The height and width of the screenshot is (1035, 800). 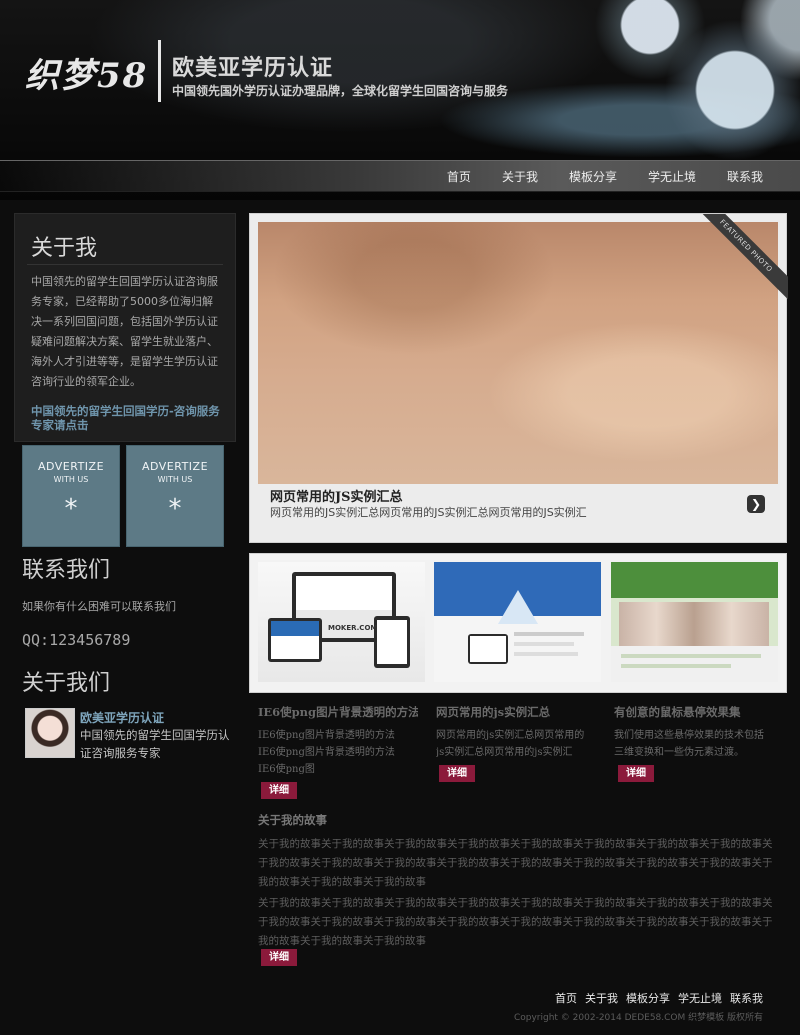 What do you see at coordinates (292, 820) in the screenshot?
I see `story-title: 关于我的故事` at bounding box center [292, 820].